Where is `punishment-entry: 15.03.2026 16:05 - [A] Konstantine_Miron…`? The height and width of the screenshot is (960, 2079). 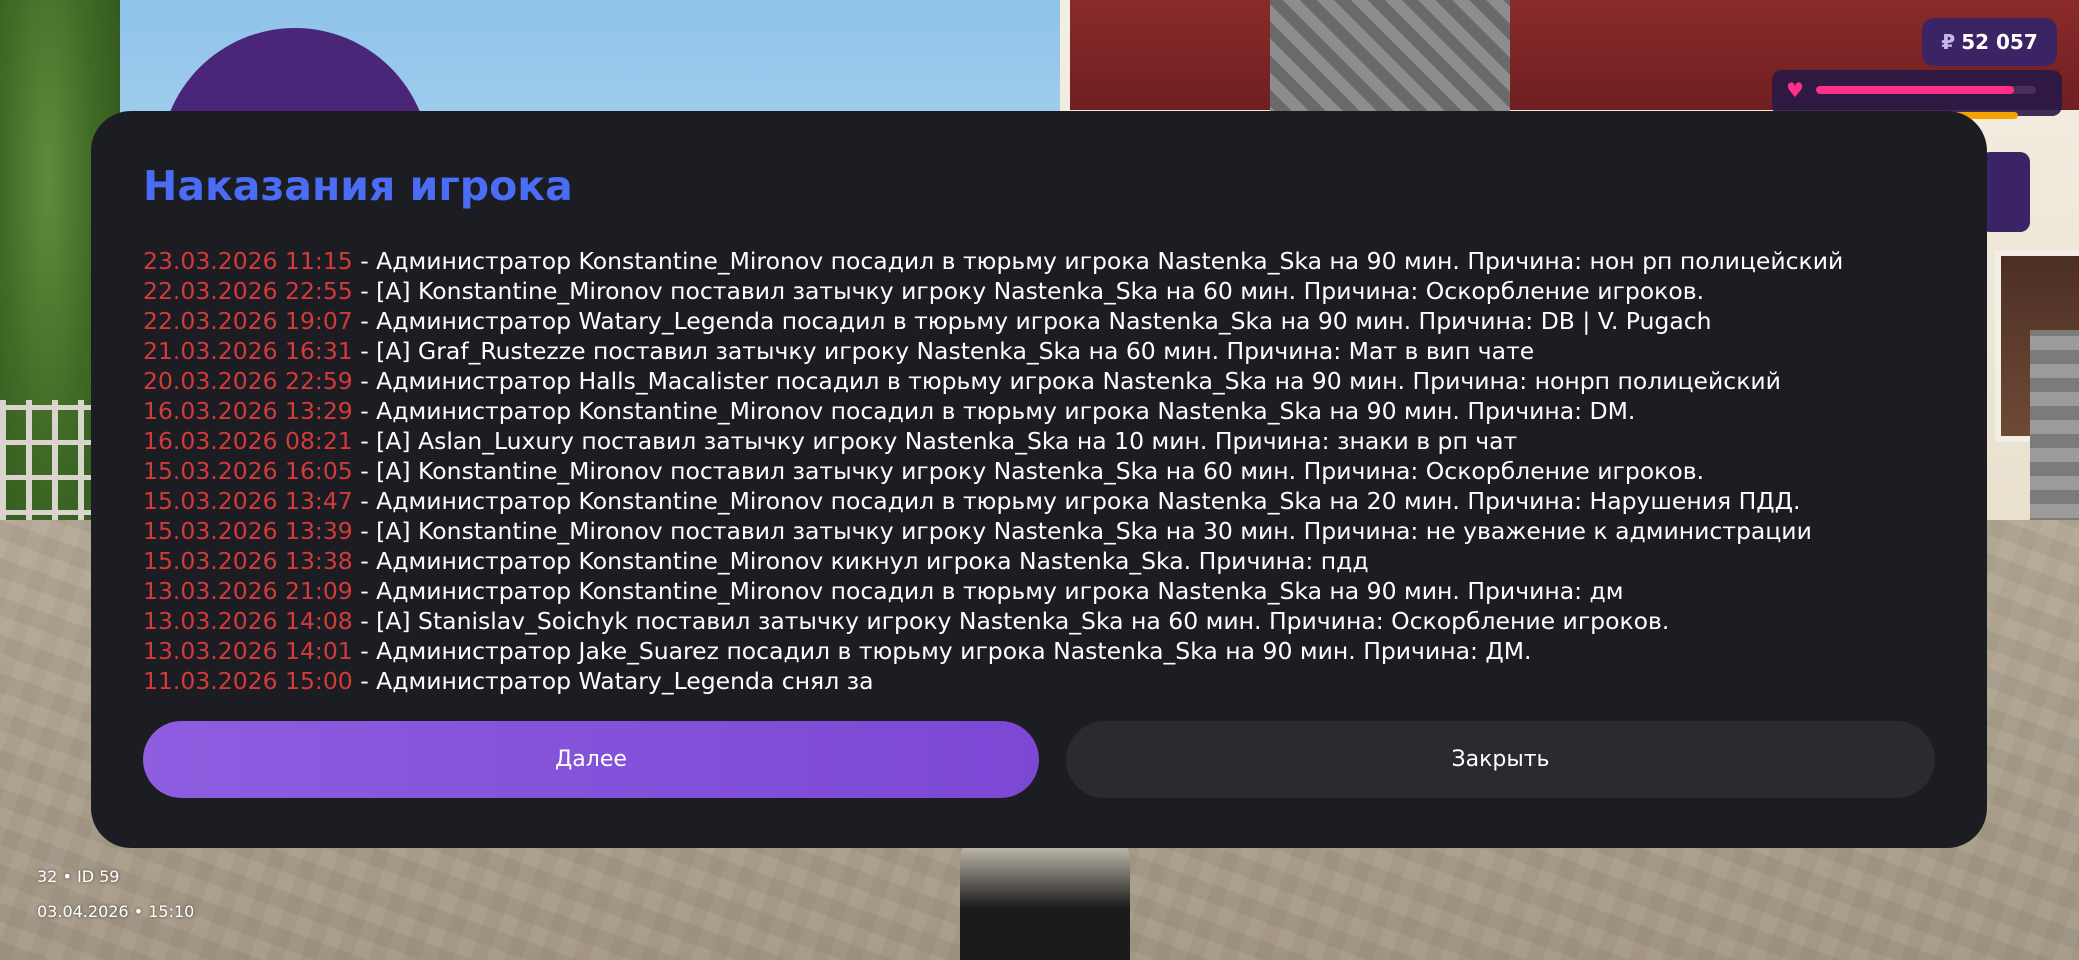
punishment-entry: 15.03.2026 16:05 - [A] Konstantine_Miron… is located at coordinates (1039, 471).